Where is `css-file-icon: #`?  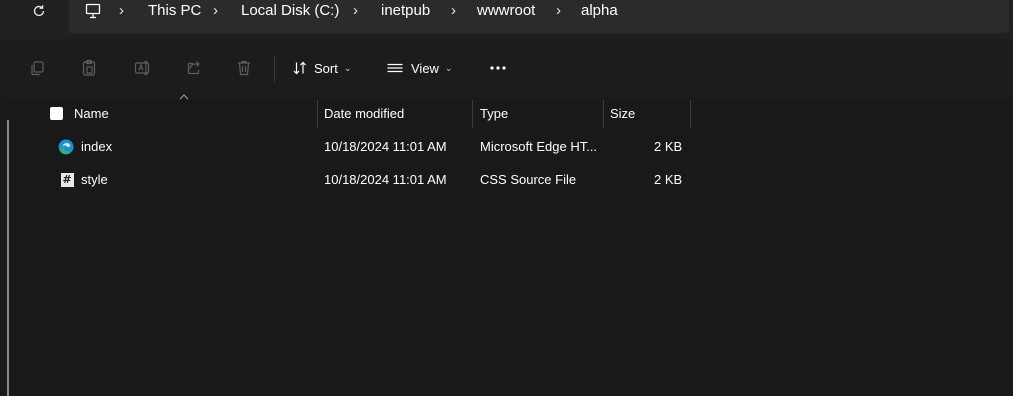 css-file-icon: # is located at coordinates (67, 180).